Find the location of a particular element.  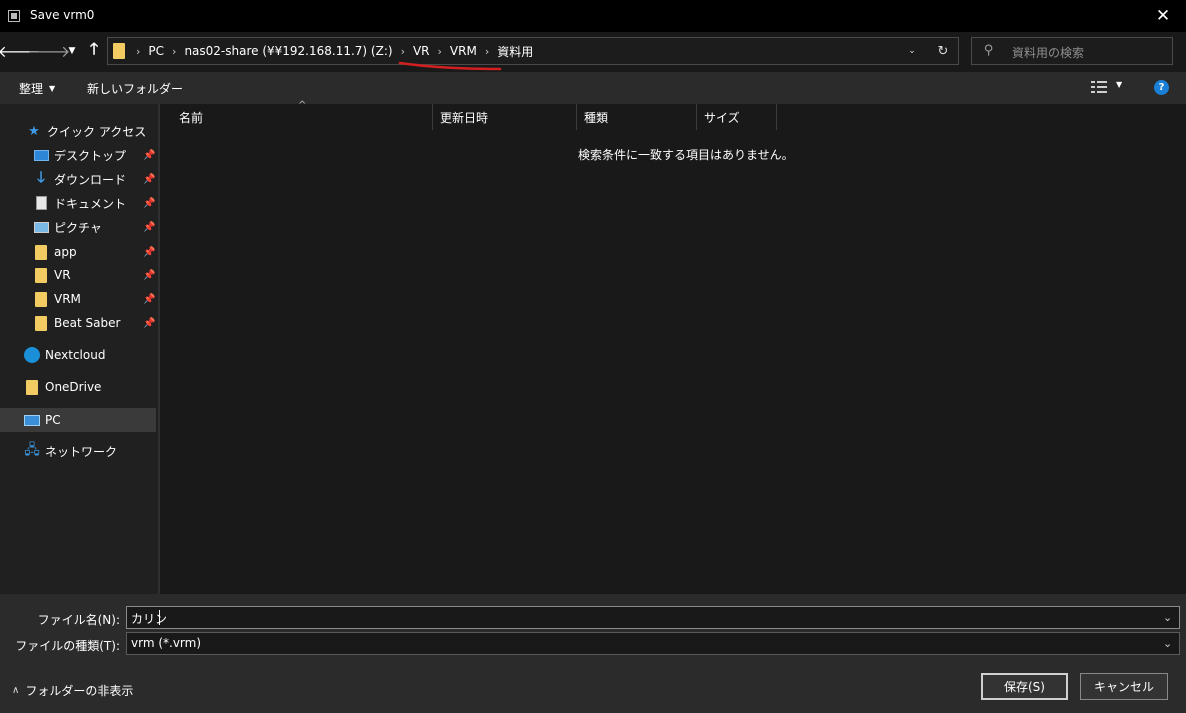

filename-value: カリン is located at coordinates (149, 619).